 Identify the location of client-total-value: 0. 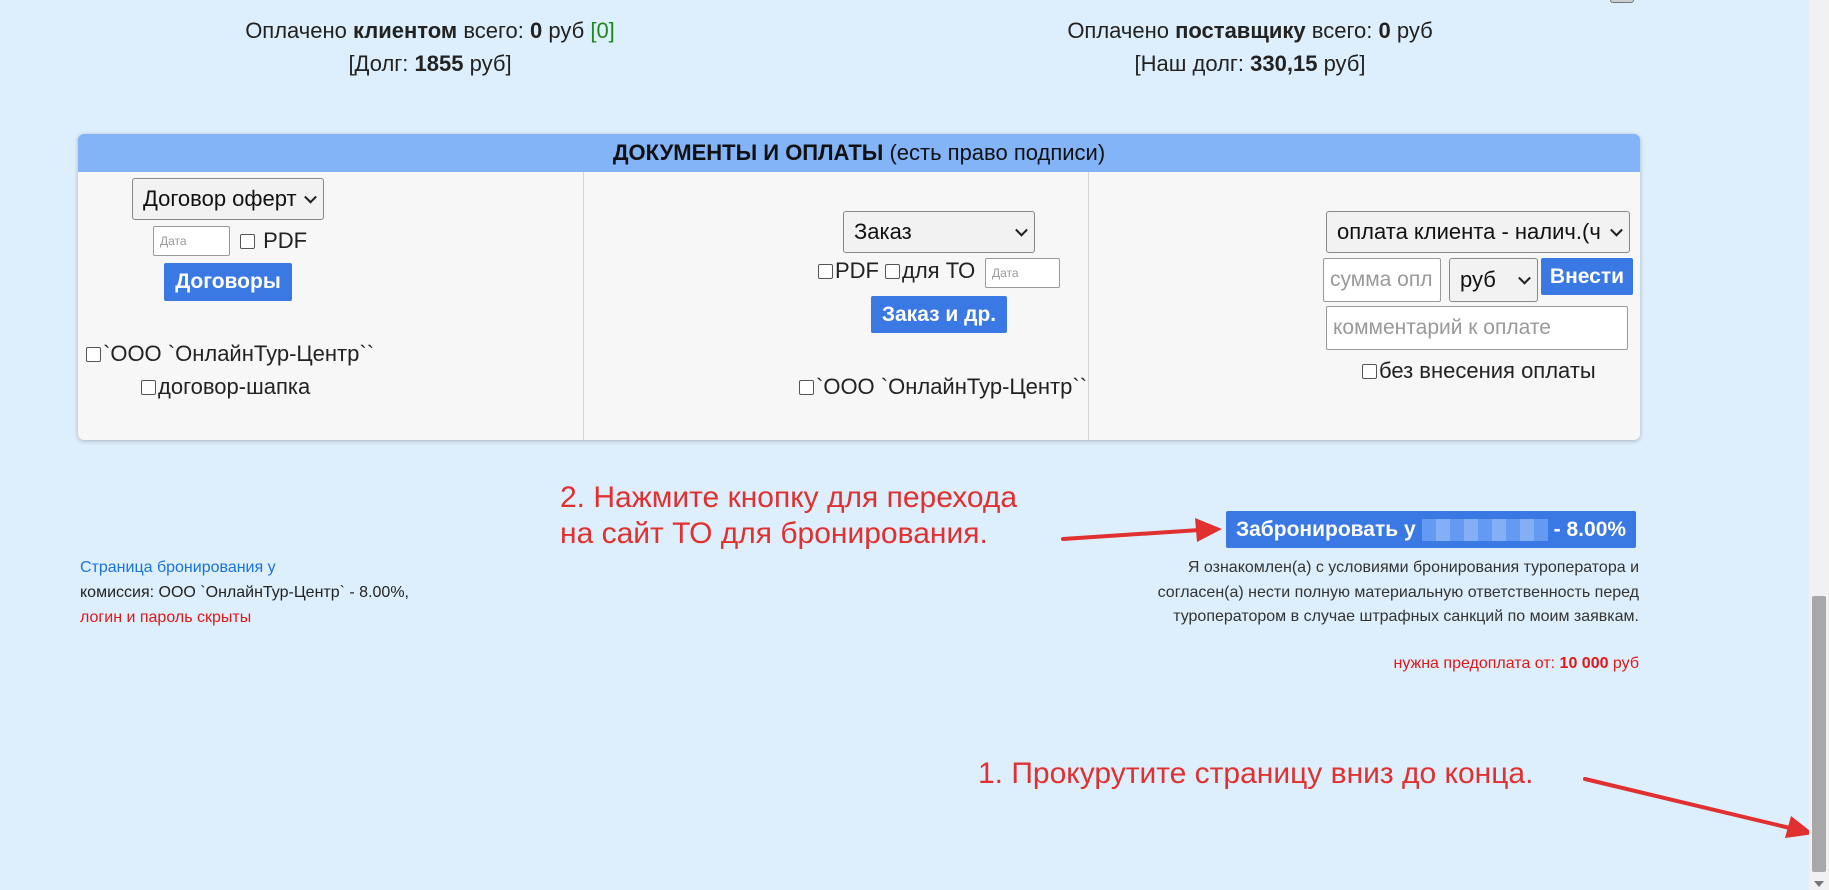
(536, 30).